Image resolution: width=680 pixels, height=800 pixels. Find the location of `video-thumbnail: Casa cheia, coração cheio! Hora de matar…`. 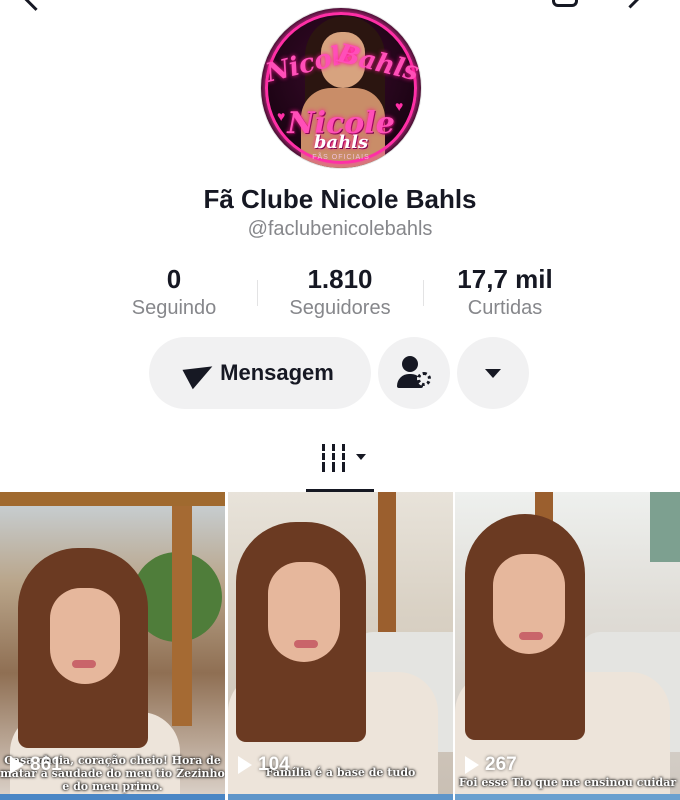

video-thumbnail: Casa cheia, coração cheio! Hora de matar… is located at coordinates (112, 643).